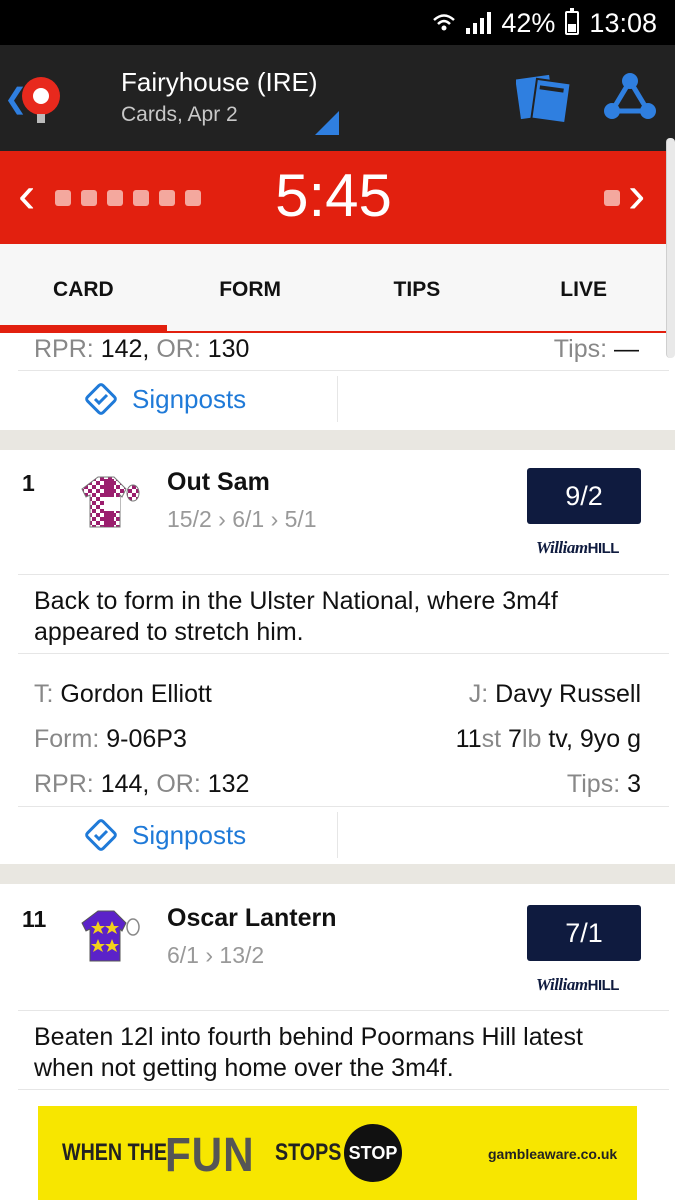  Describe the element at coordinates (210, 1155) in the screenshot. I see `ad-text-fun: FUN` at that location.